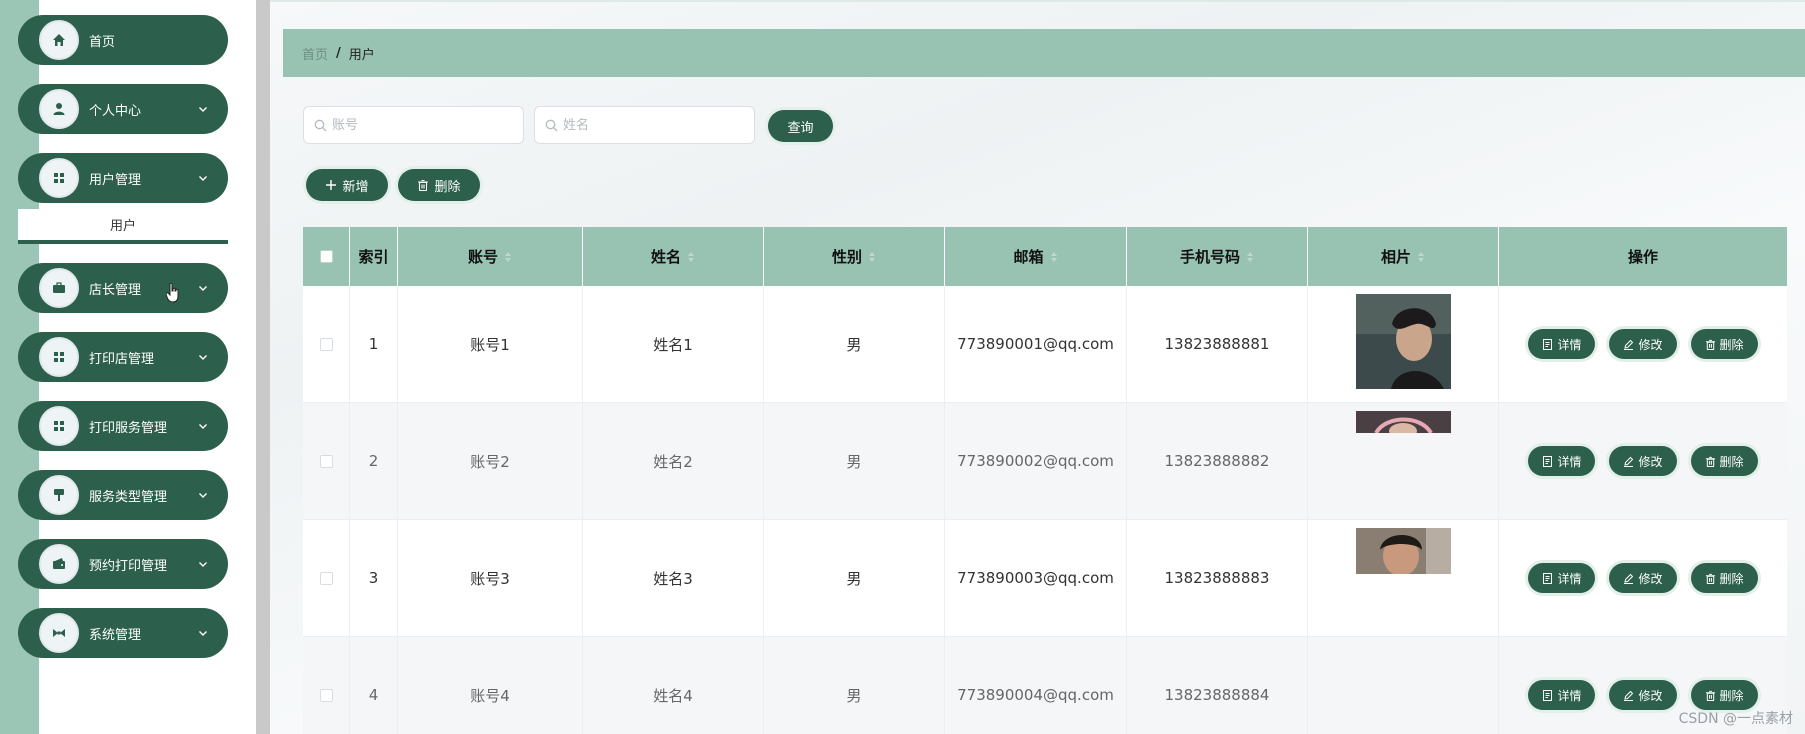 This screenshot has width=1805, height=734. I want to click on submenu-item-user: 用户, so click(123, 226).